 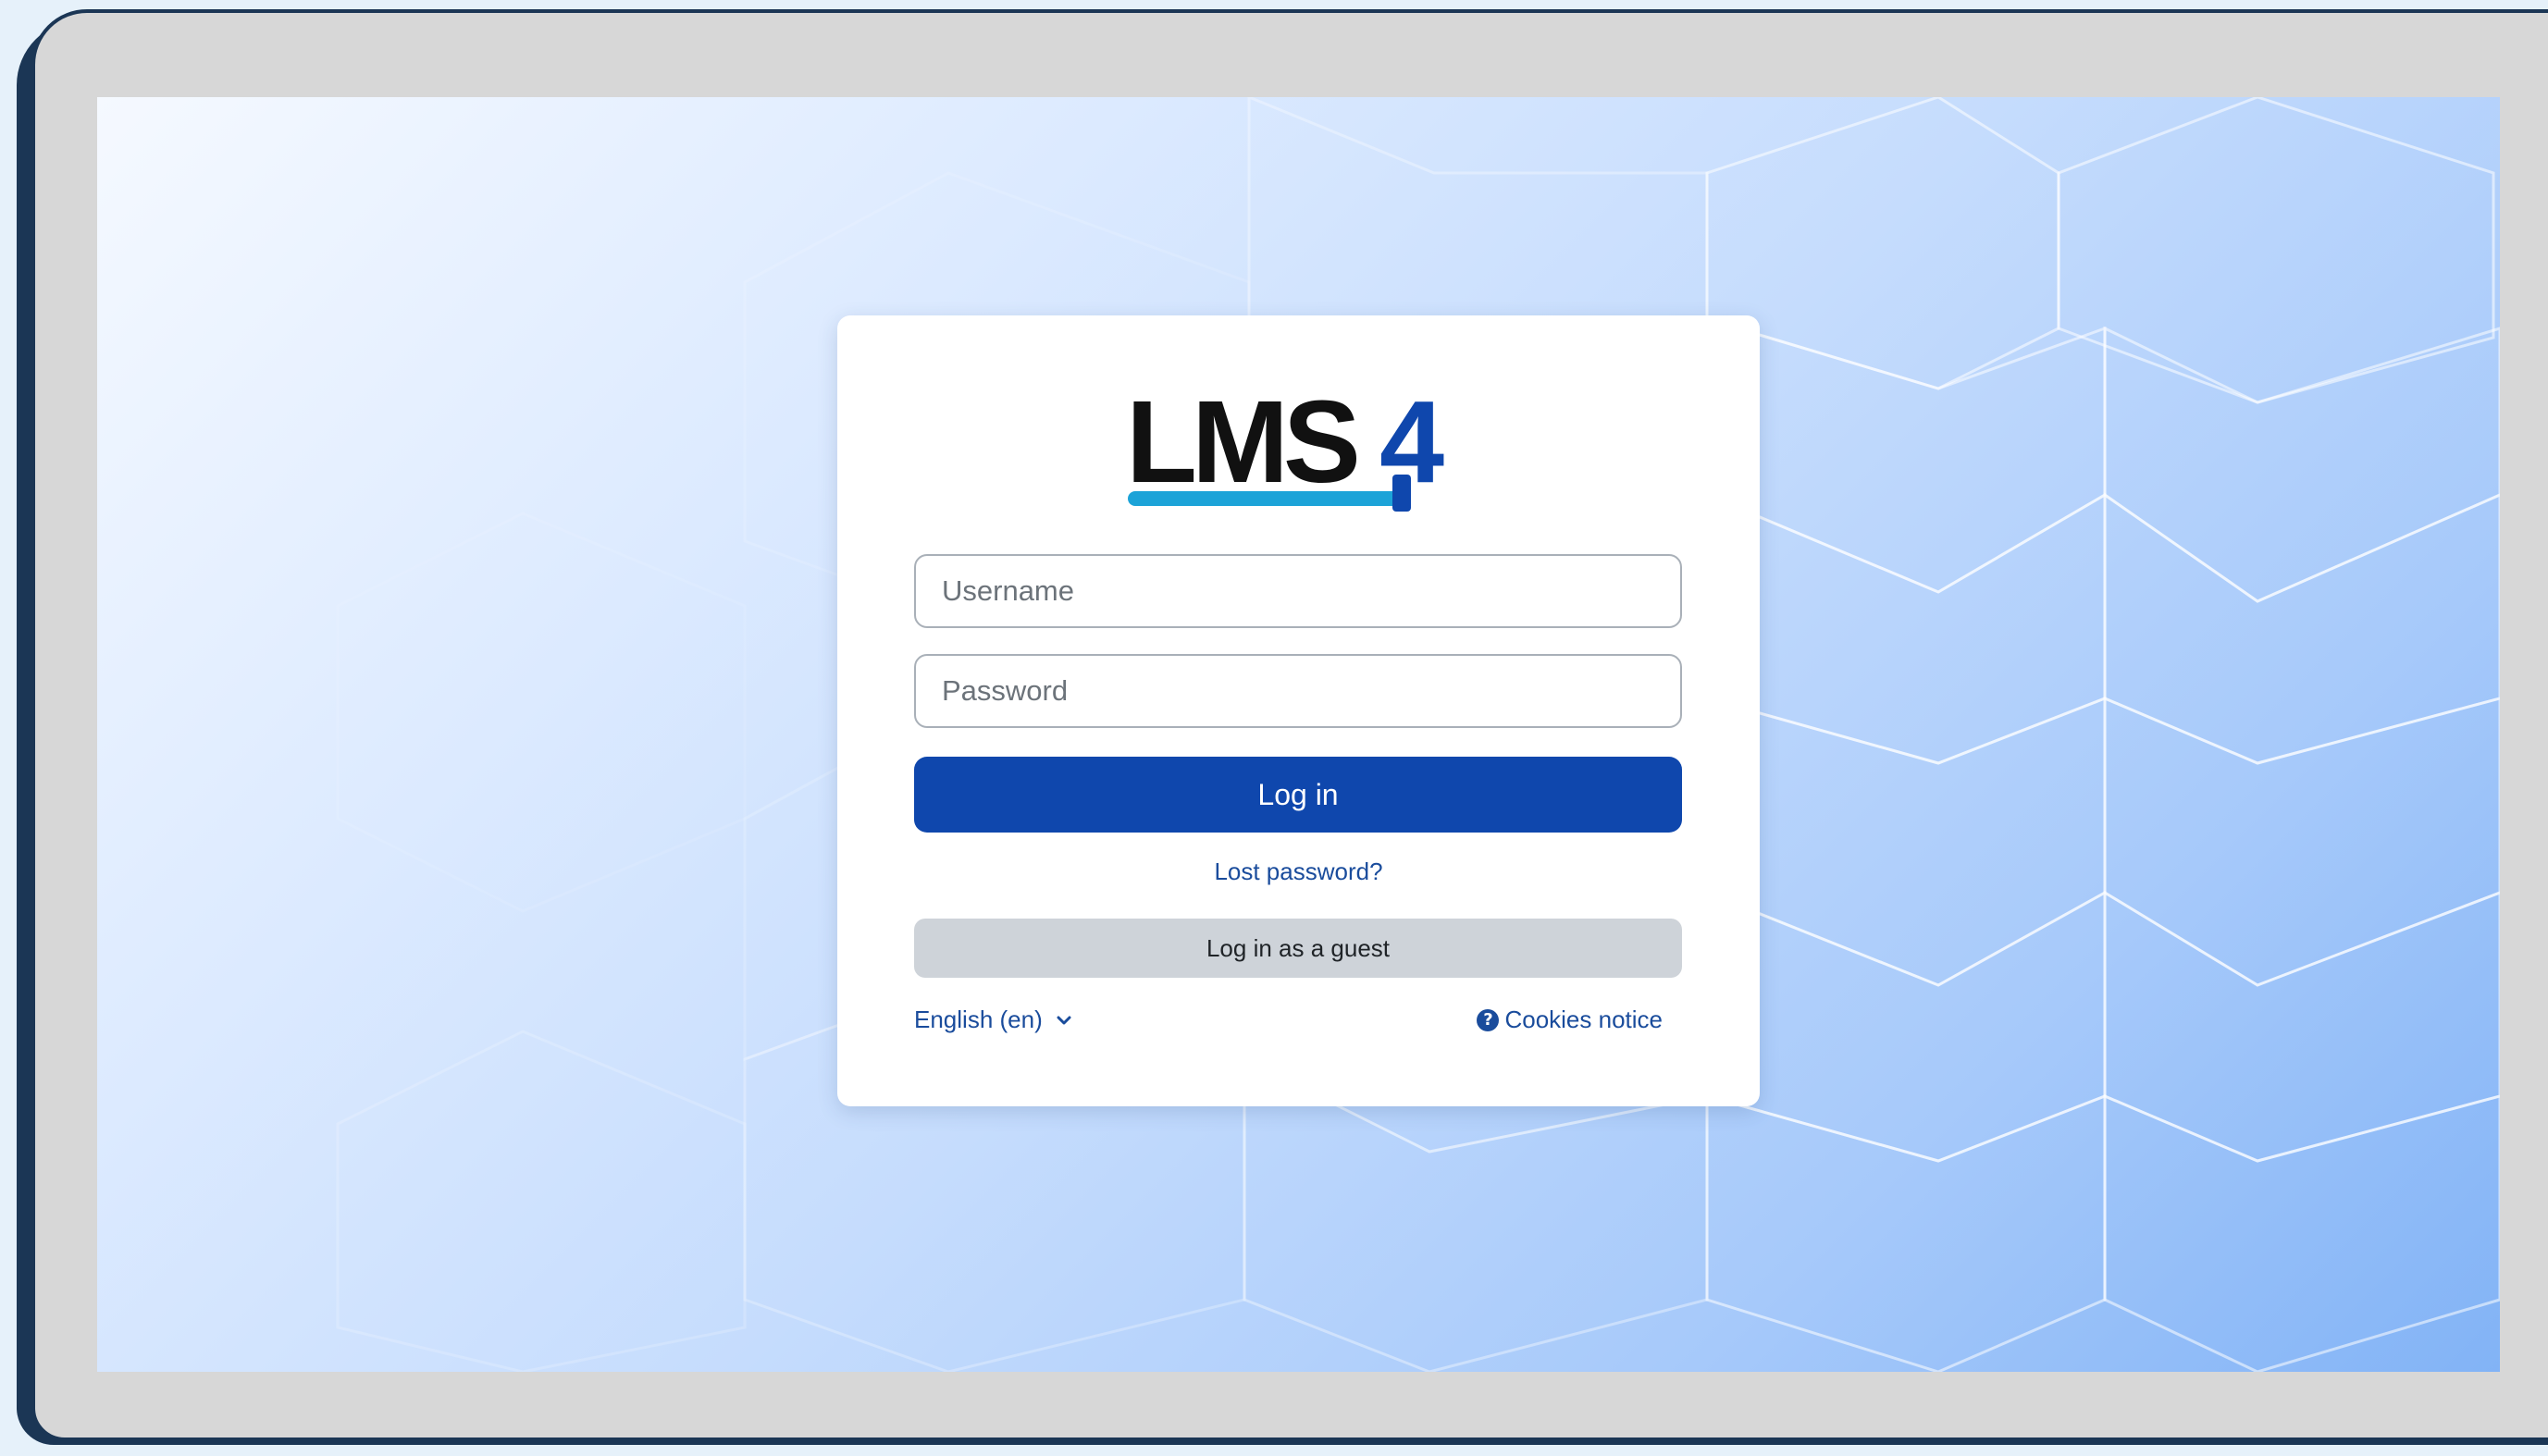 I want to click on language-selector: English (en), so click(x=993, y=1020).